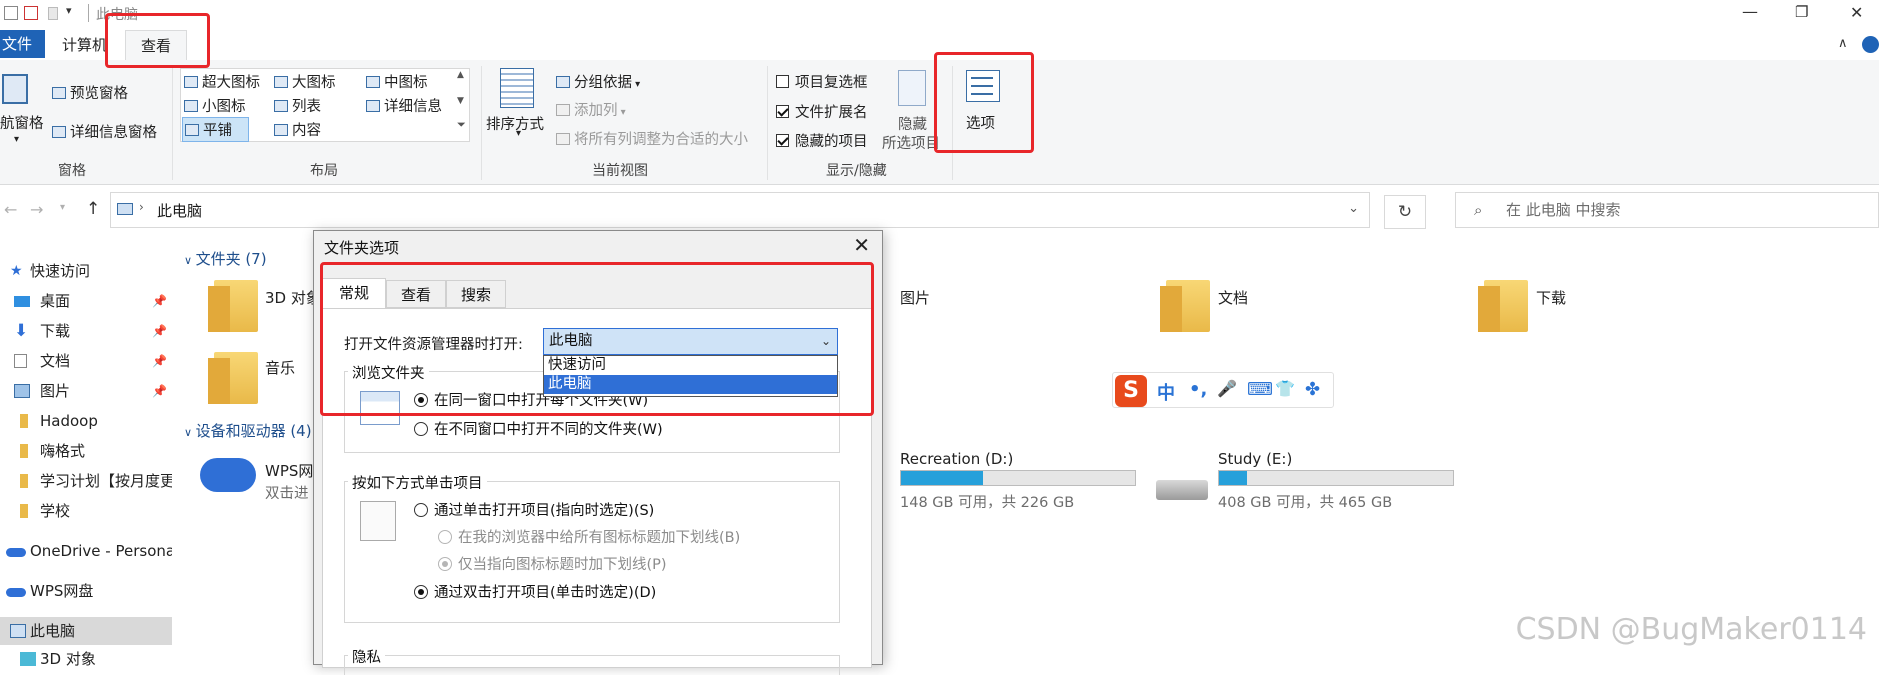 The width and height of the screenshot is (1879, 675). Describe the element at coordinates (782, 140) in the screenshot. I see `hidden-items-box` at that location.